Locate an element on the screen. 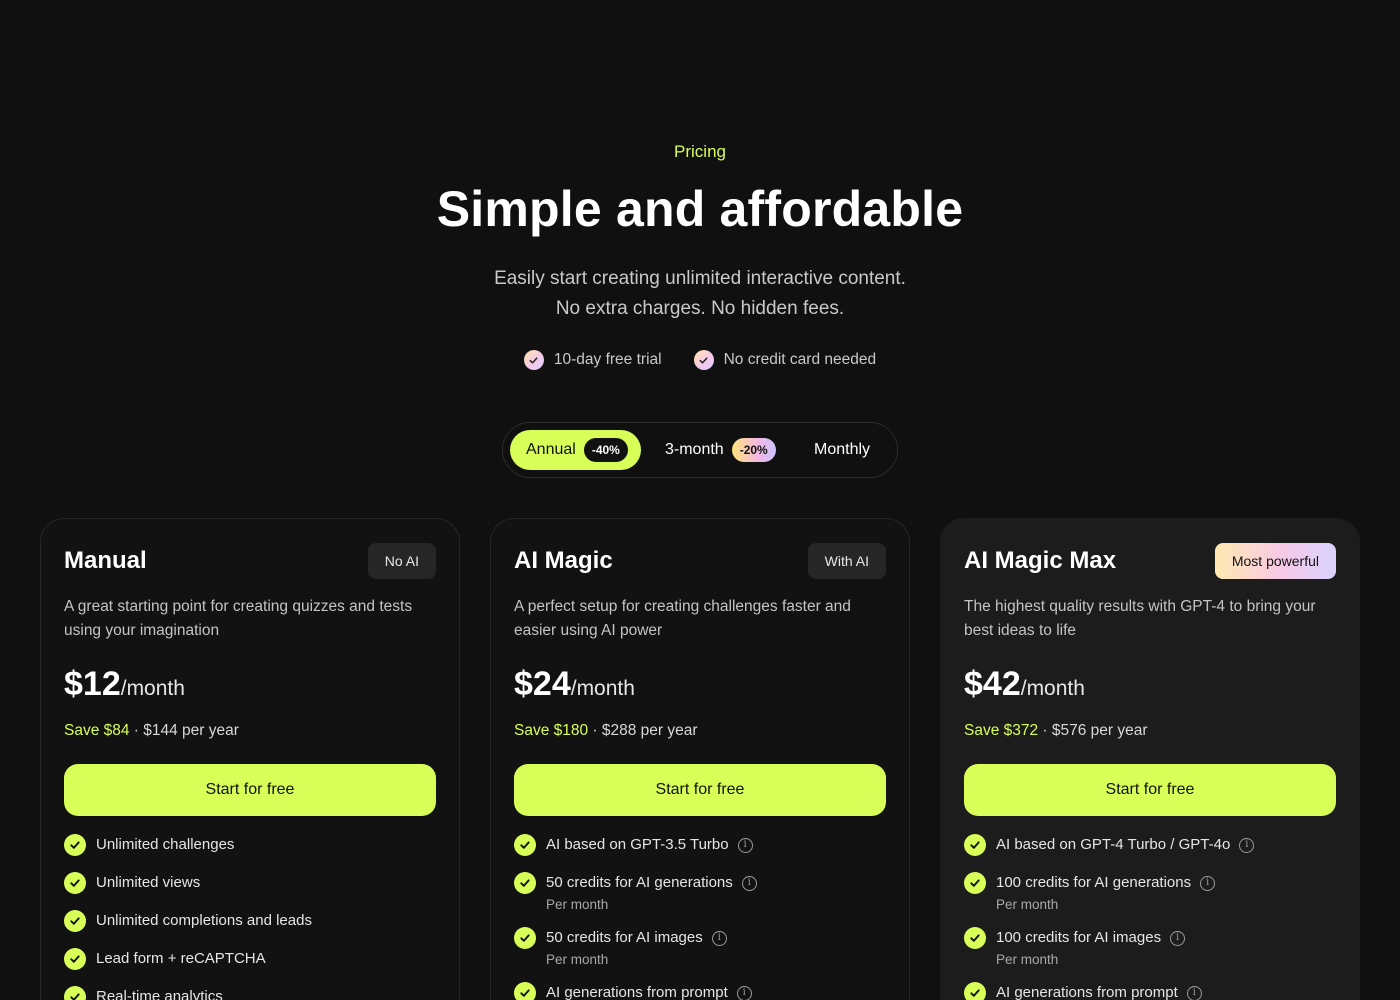  feature-text: AI based on GPT-3.5 Turbo i is located at coordinates (649, 845).